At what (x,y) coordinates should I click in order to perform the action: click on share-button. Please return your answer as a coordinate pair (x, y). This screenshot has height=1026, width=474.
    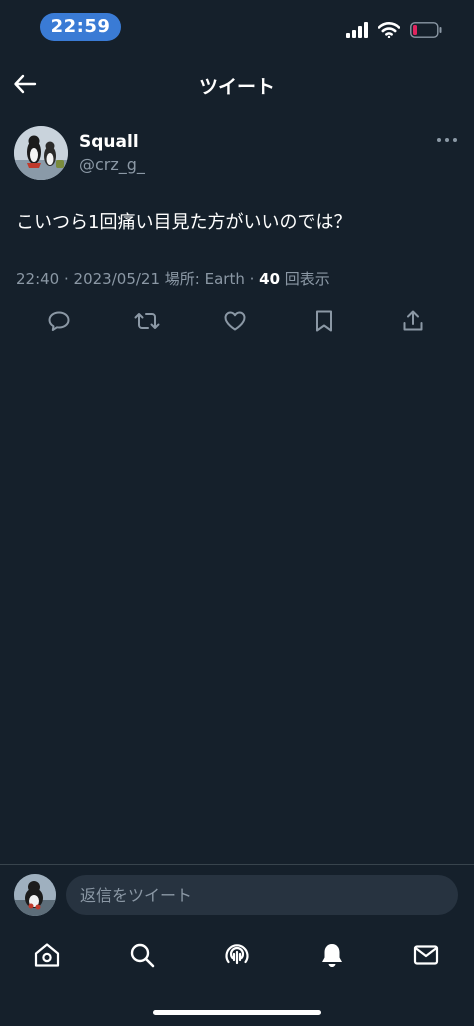
    Looking at the image, I should click on (413, 321).